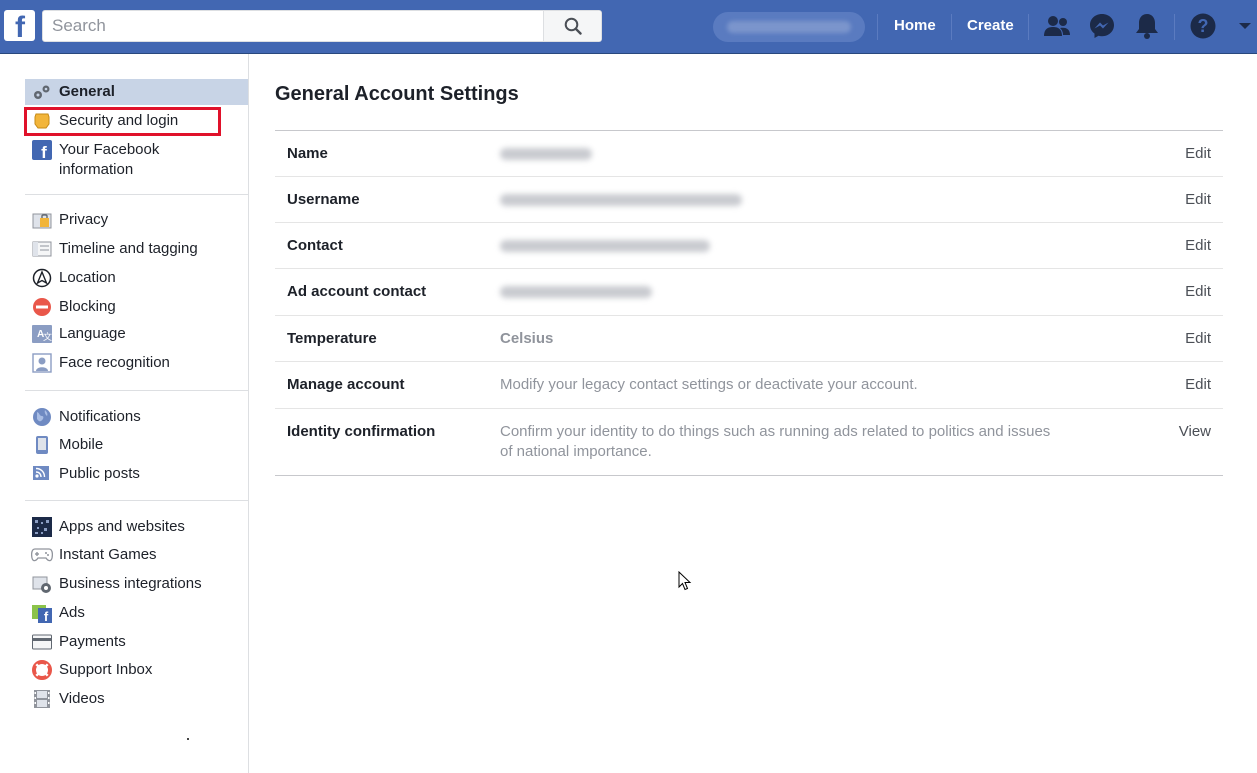  What do you see at coordinates (42, 334) in the screenshot?
I see `language-icon: A 文` at bounding box center [42, 334].